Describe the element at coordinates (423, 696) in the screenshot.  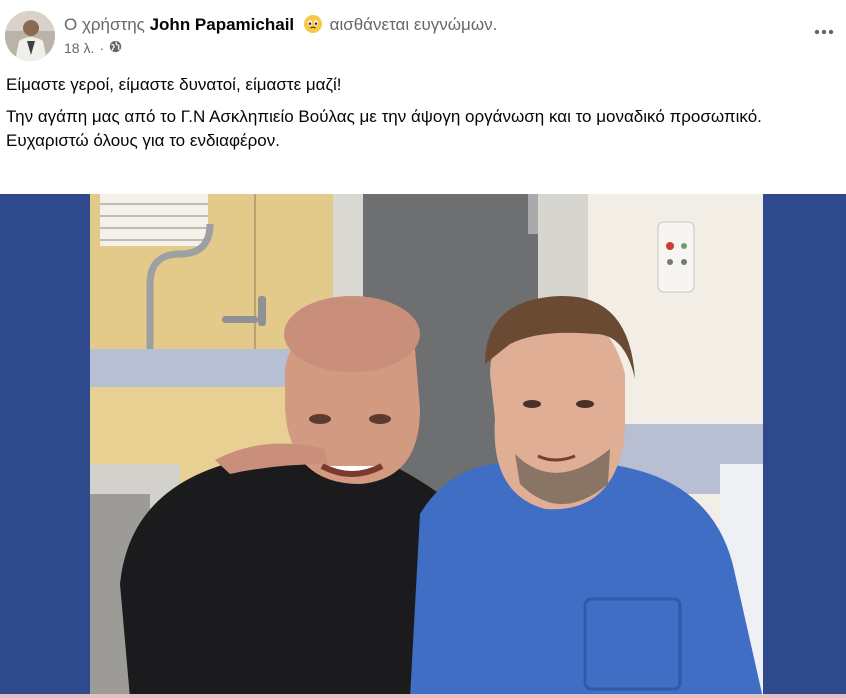
I see `divider` at that location.